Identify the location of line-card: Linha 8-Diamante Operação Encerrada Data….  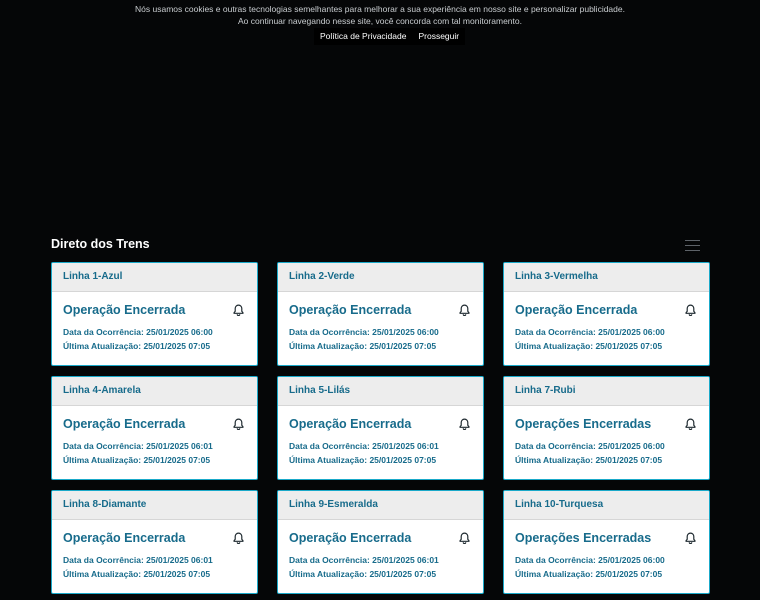
(154, 542).